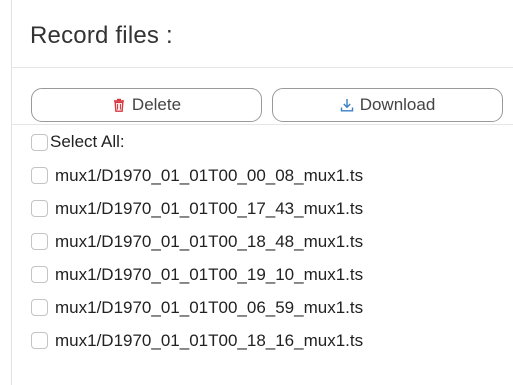  I want to click on delete-button: Delete, so click(146, 105).